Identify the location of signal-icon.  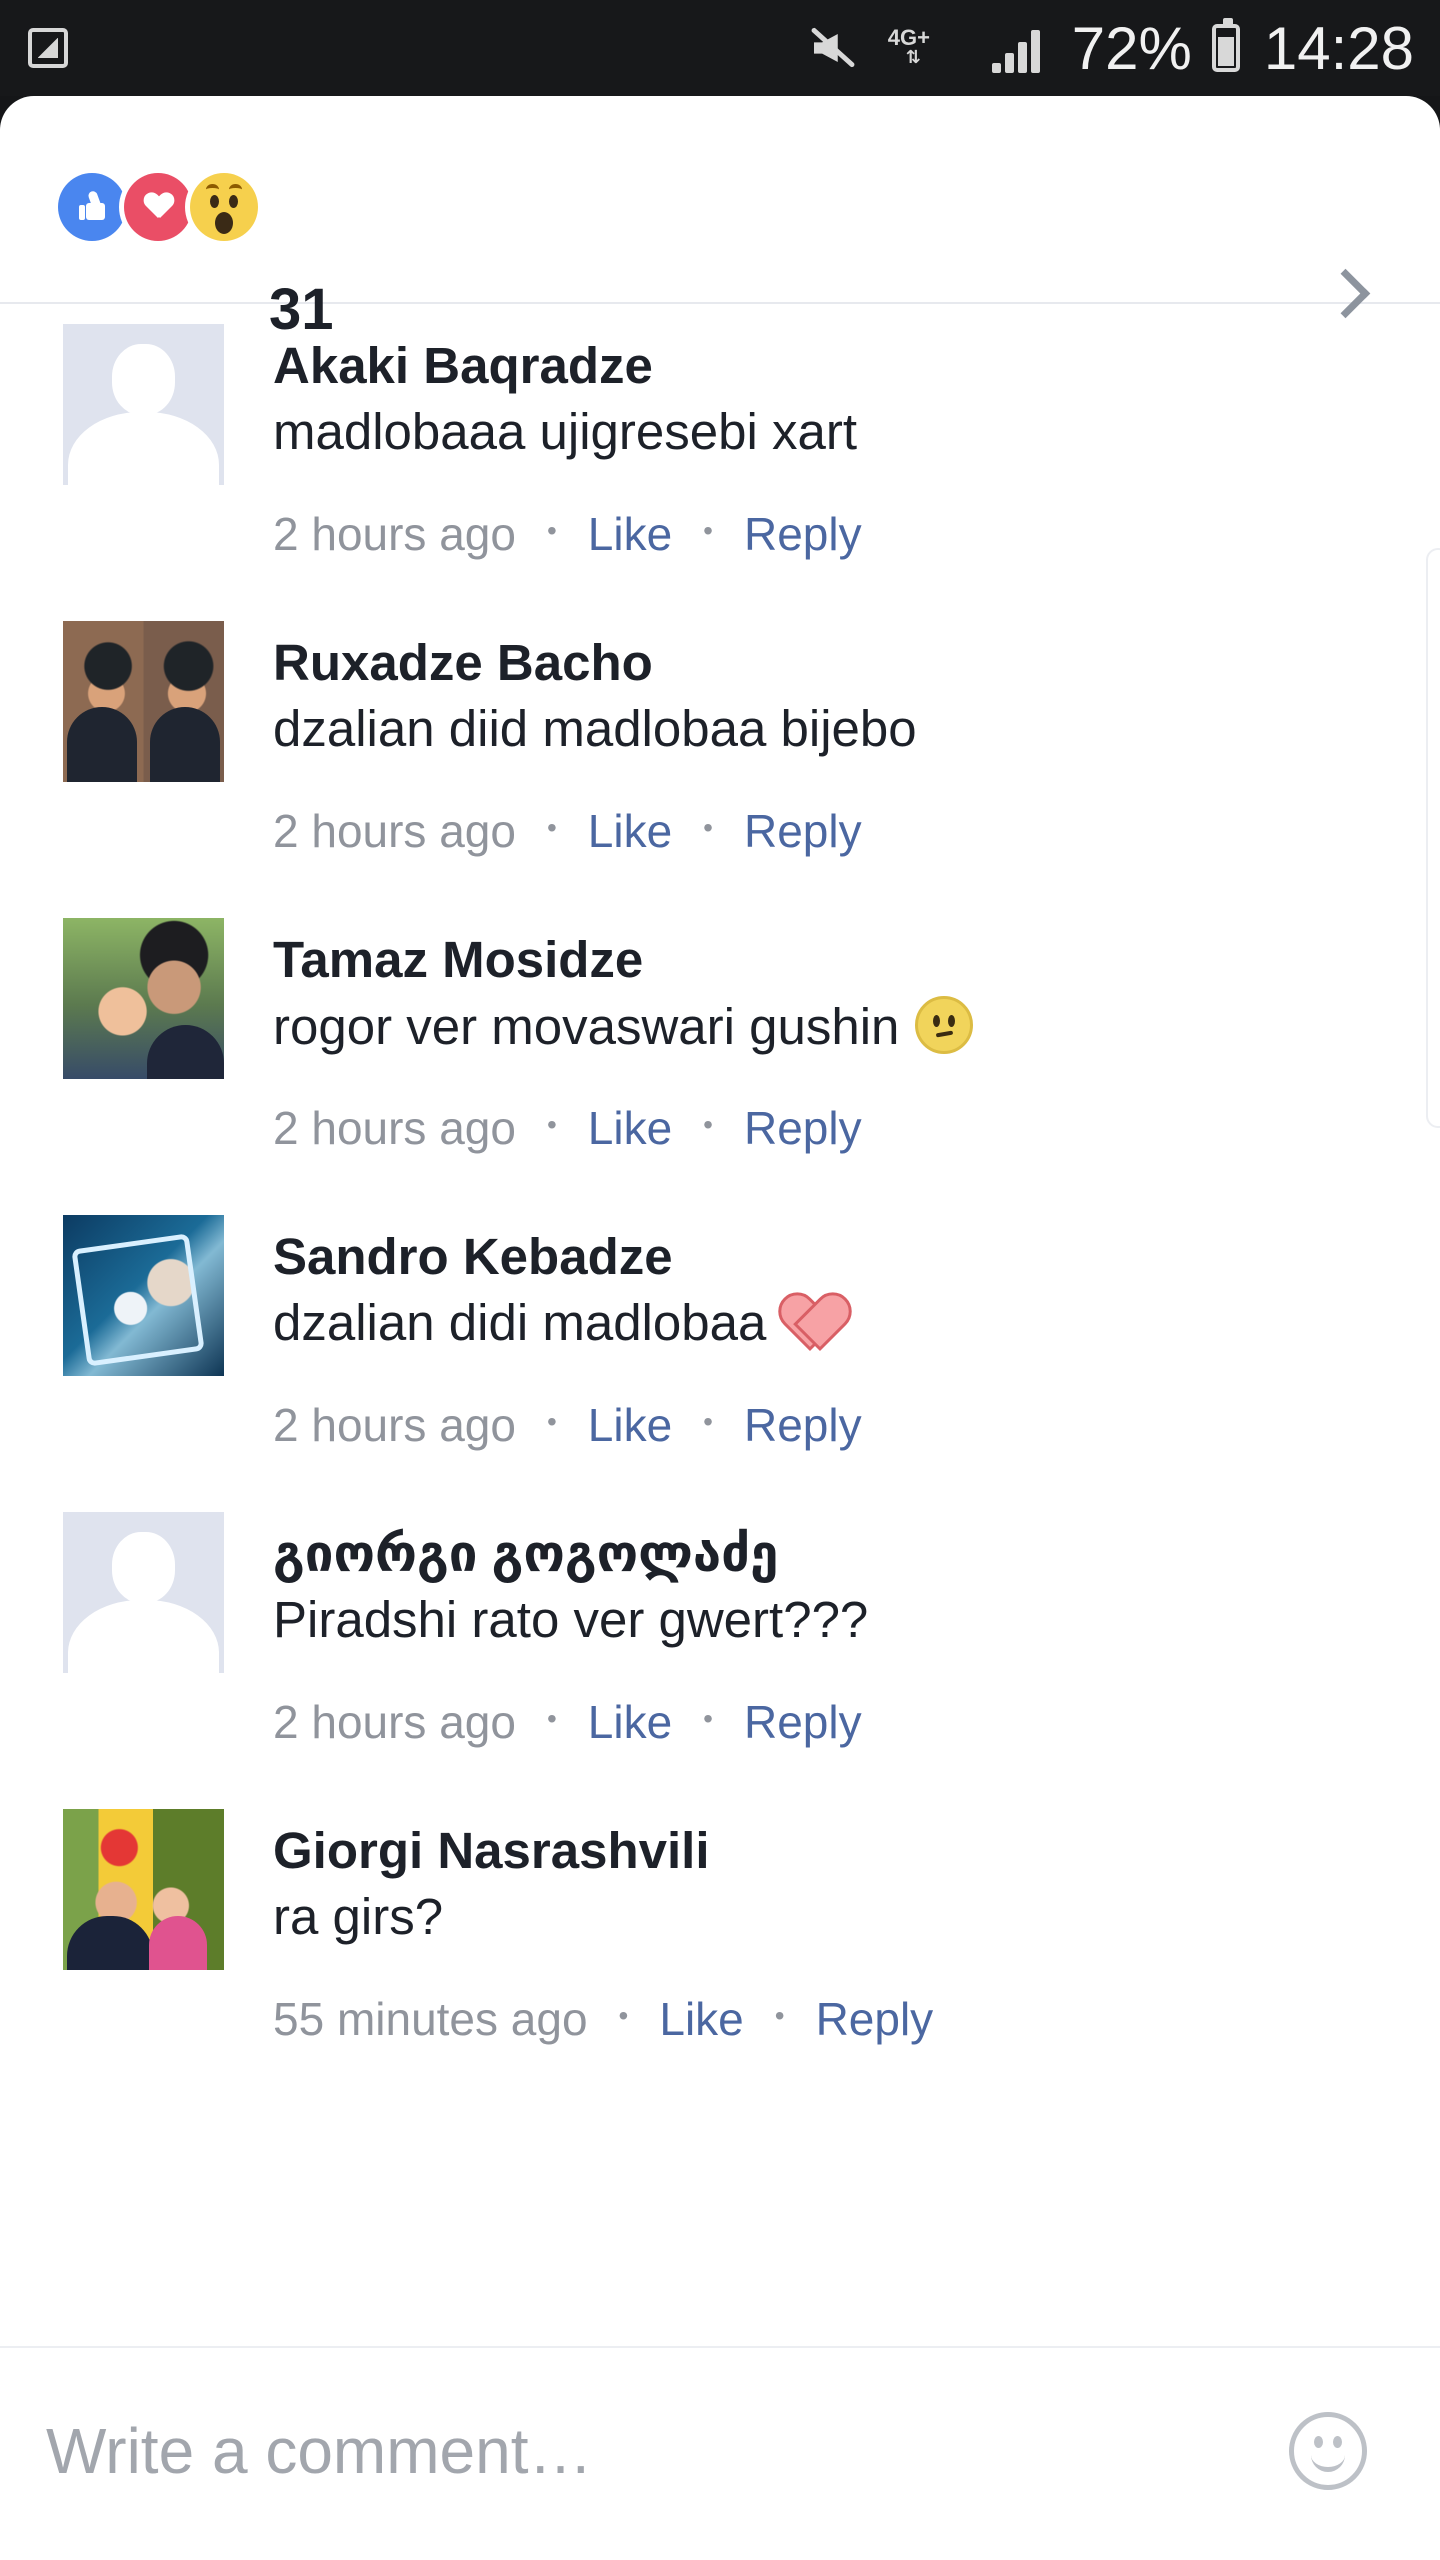
(1021, 48).